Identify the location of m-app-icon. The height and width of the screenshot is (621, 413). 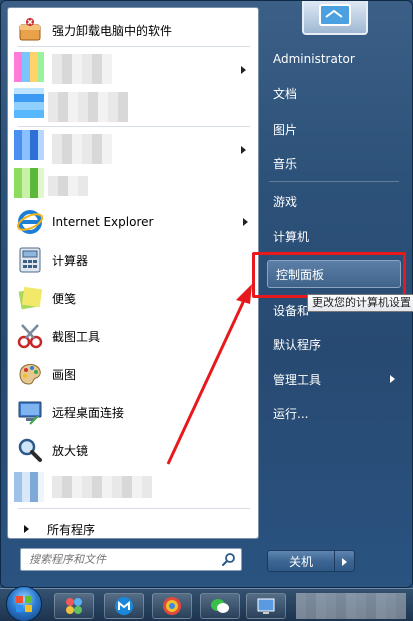
(124, 606).